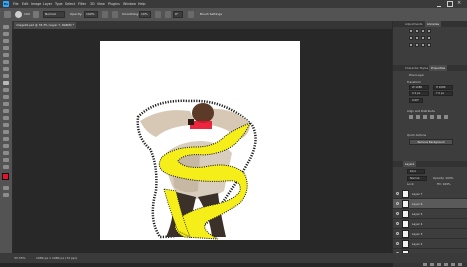  I want to click on zoom-tool-icon, so click(6, 167).